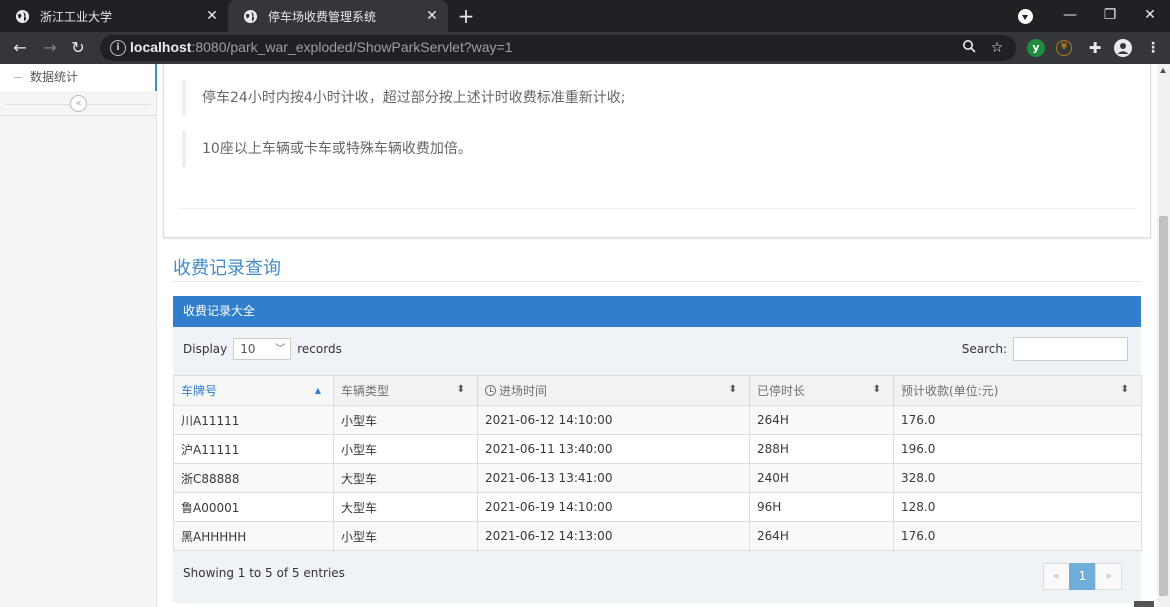 The height and width of the screenshot is (607, 1170). Describe the element at coordinates (613, 420) in the screenshot. I see `cell-entry-time: 2021-06-12 14:10:00` at that location.